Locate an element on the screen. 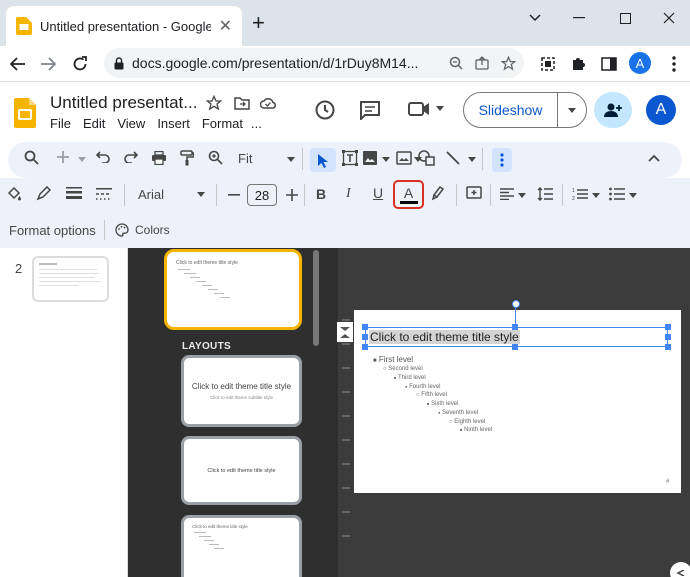  text-box-icon is located at coordinates (350, 158).